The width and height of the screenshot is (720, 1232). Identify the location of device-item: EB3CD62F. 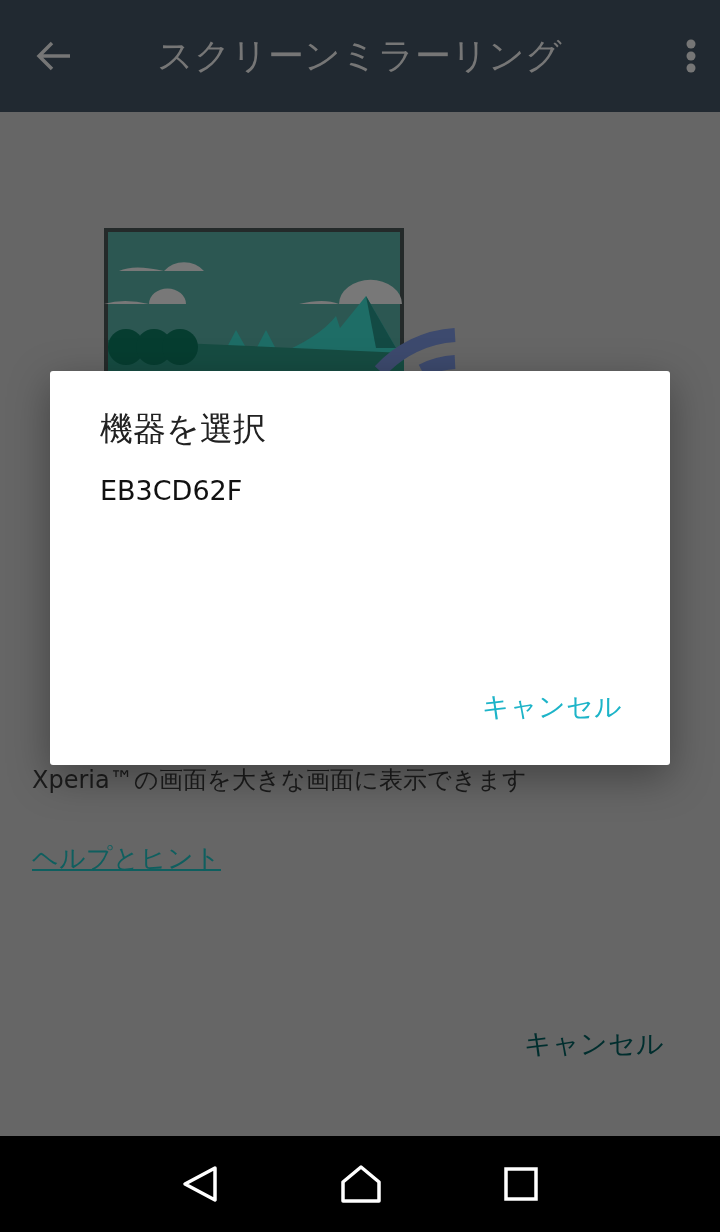
(171, 491).